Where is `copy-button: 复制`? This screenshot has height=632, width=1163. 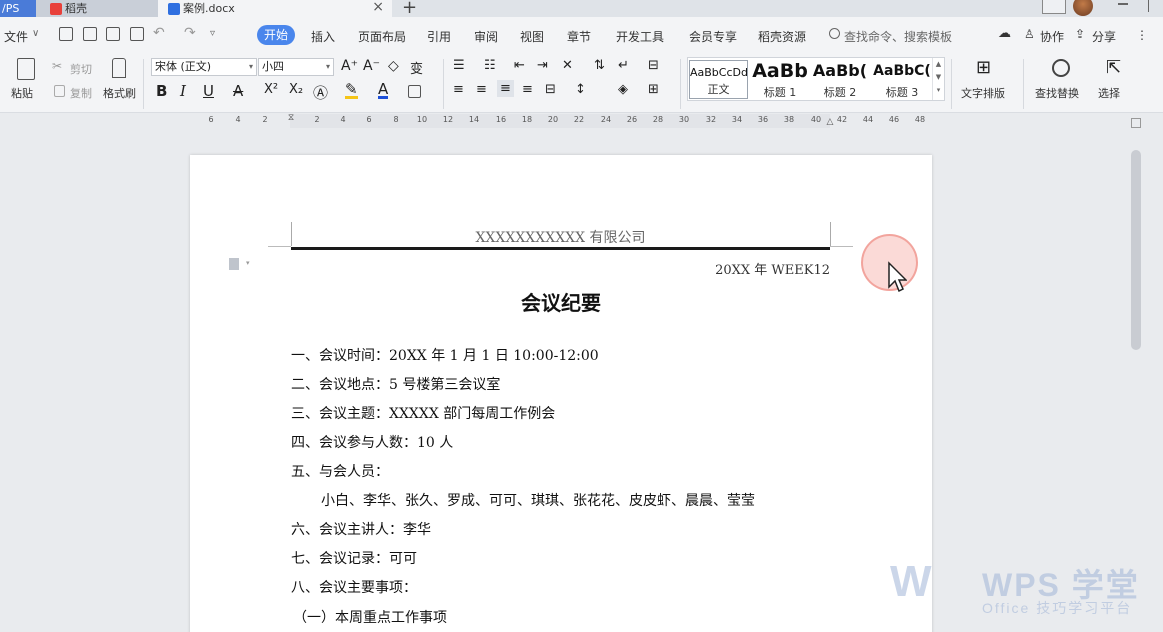
copy-button: 复制 is located at coordinates (81, 93).